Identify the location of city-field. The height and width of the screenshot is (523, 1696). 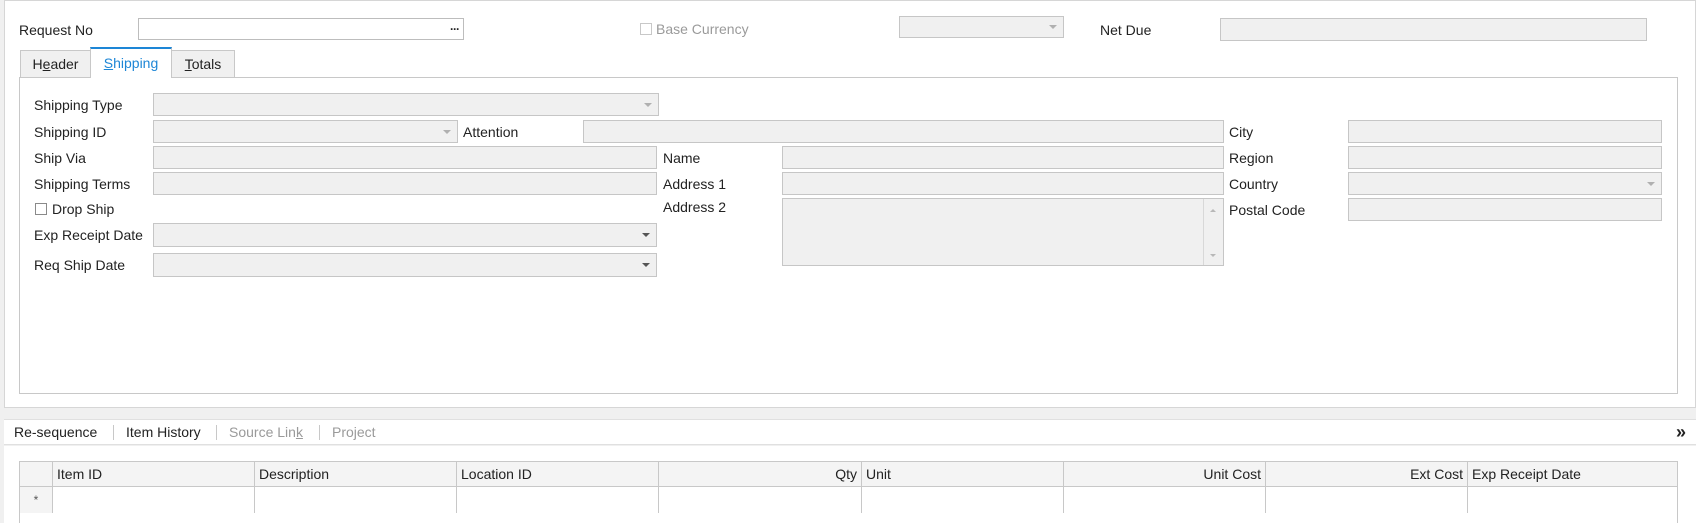
(1505, 131).